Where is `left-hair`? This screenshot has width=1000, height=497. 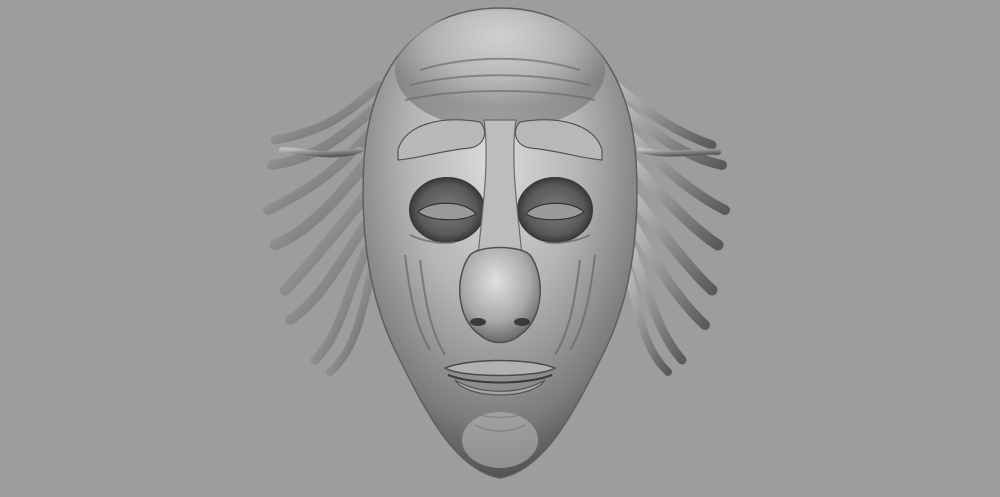 left-hair is located at coordinates (324, 228).